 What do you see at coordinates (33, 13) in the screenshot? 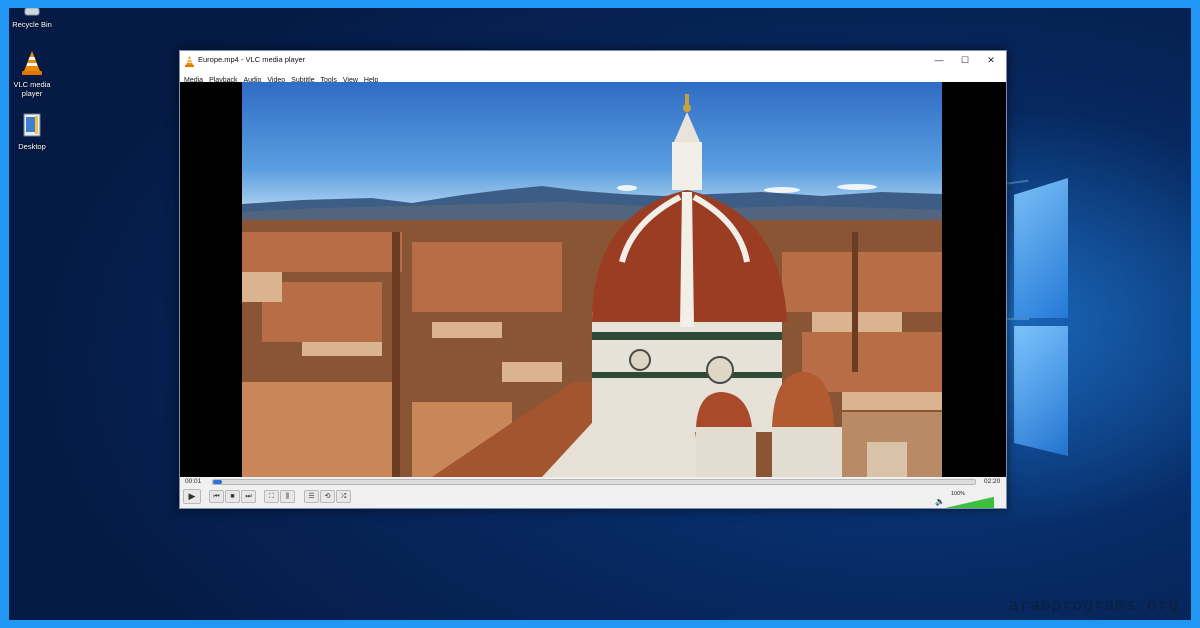
I see `recycle-bin-icon` at bounding box center [33, 13].